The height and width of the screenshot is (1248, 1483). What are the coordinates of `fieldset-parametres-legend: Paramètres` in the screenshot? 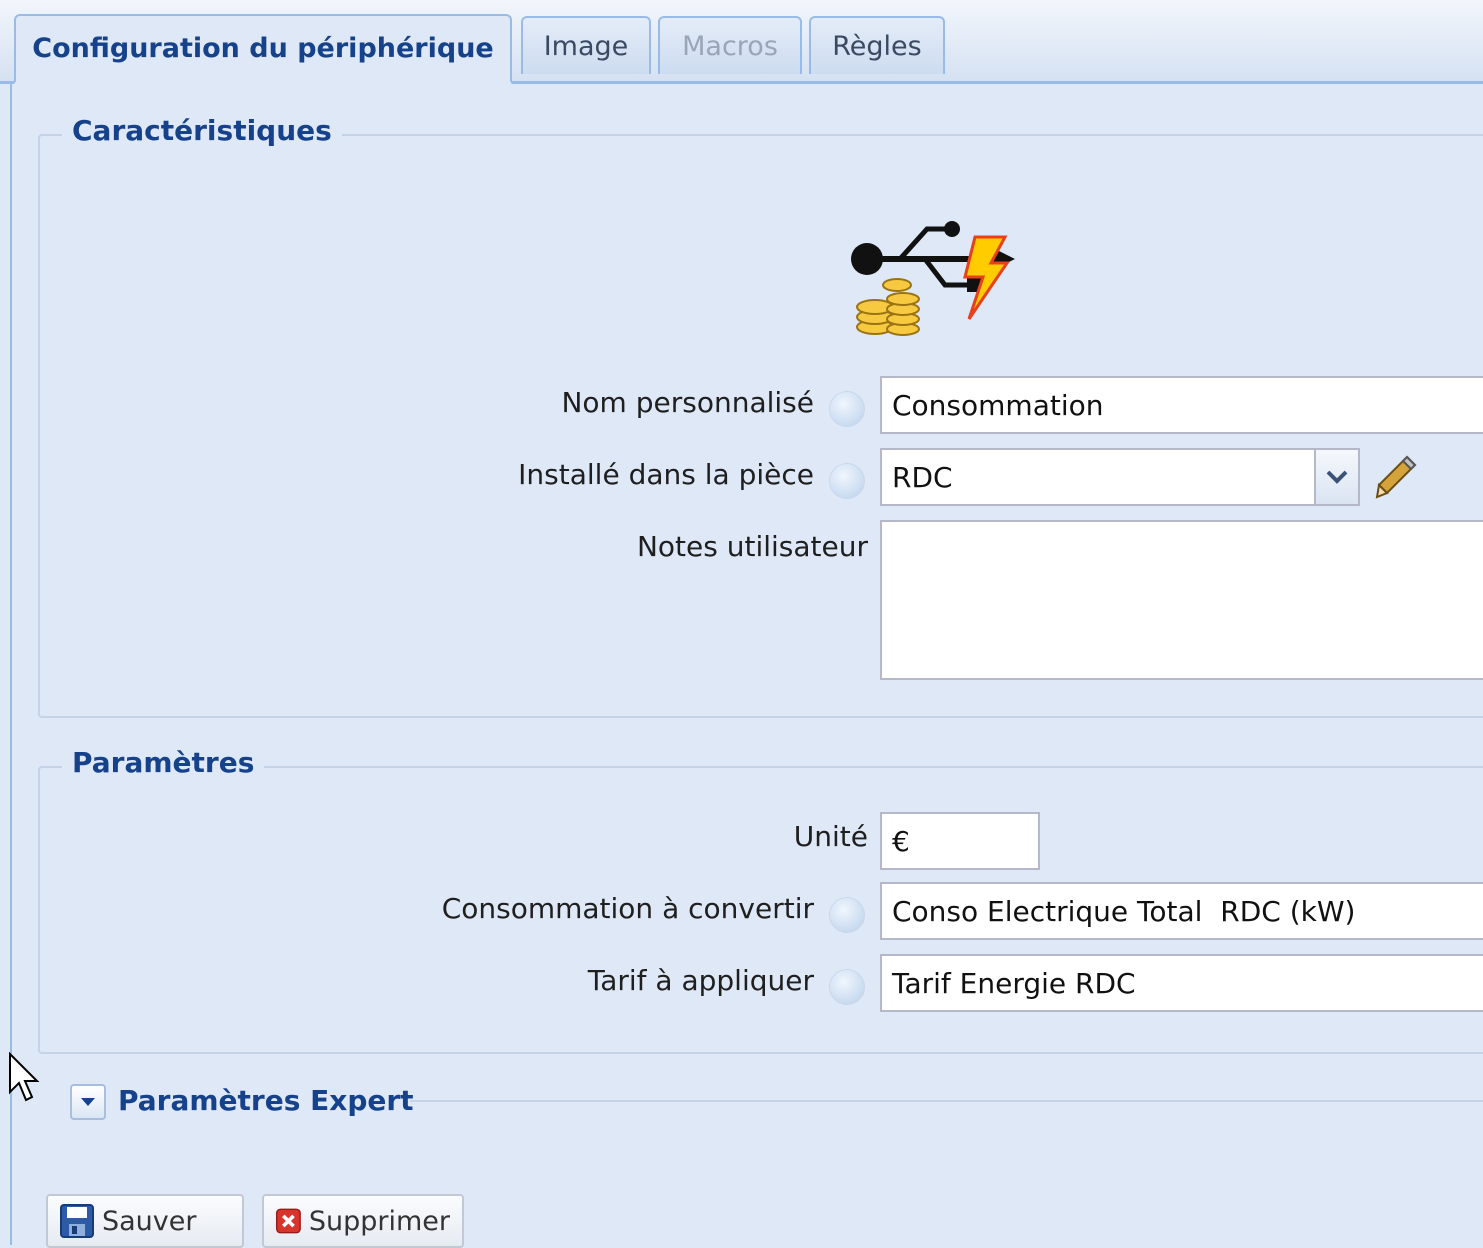 It's located at (163, 762).